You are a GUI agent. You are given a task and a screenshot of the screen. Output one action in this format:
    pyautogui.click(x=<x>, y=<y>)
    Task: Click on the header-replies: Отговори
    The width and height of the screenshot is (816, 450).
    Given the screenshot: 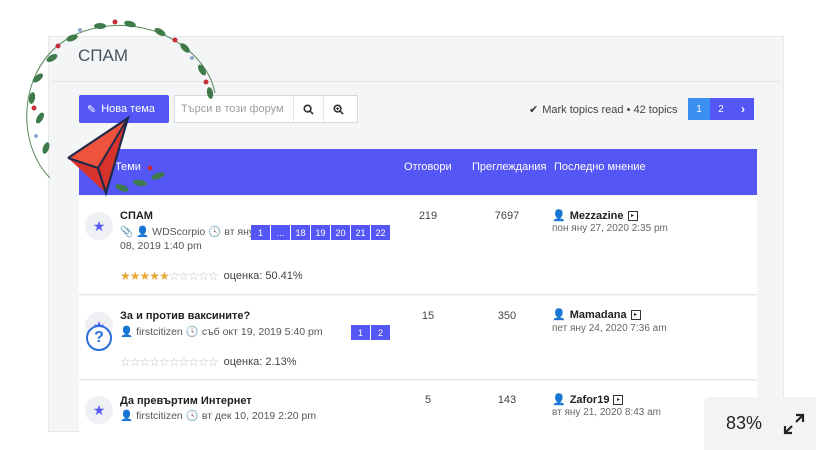 What is the action you would take?
    pyautogui.click(x=428, y=167)
    